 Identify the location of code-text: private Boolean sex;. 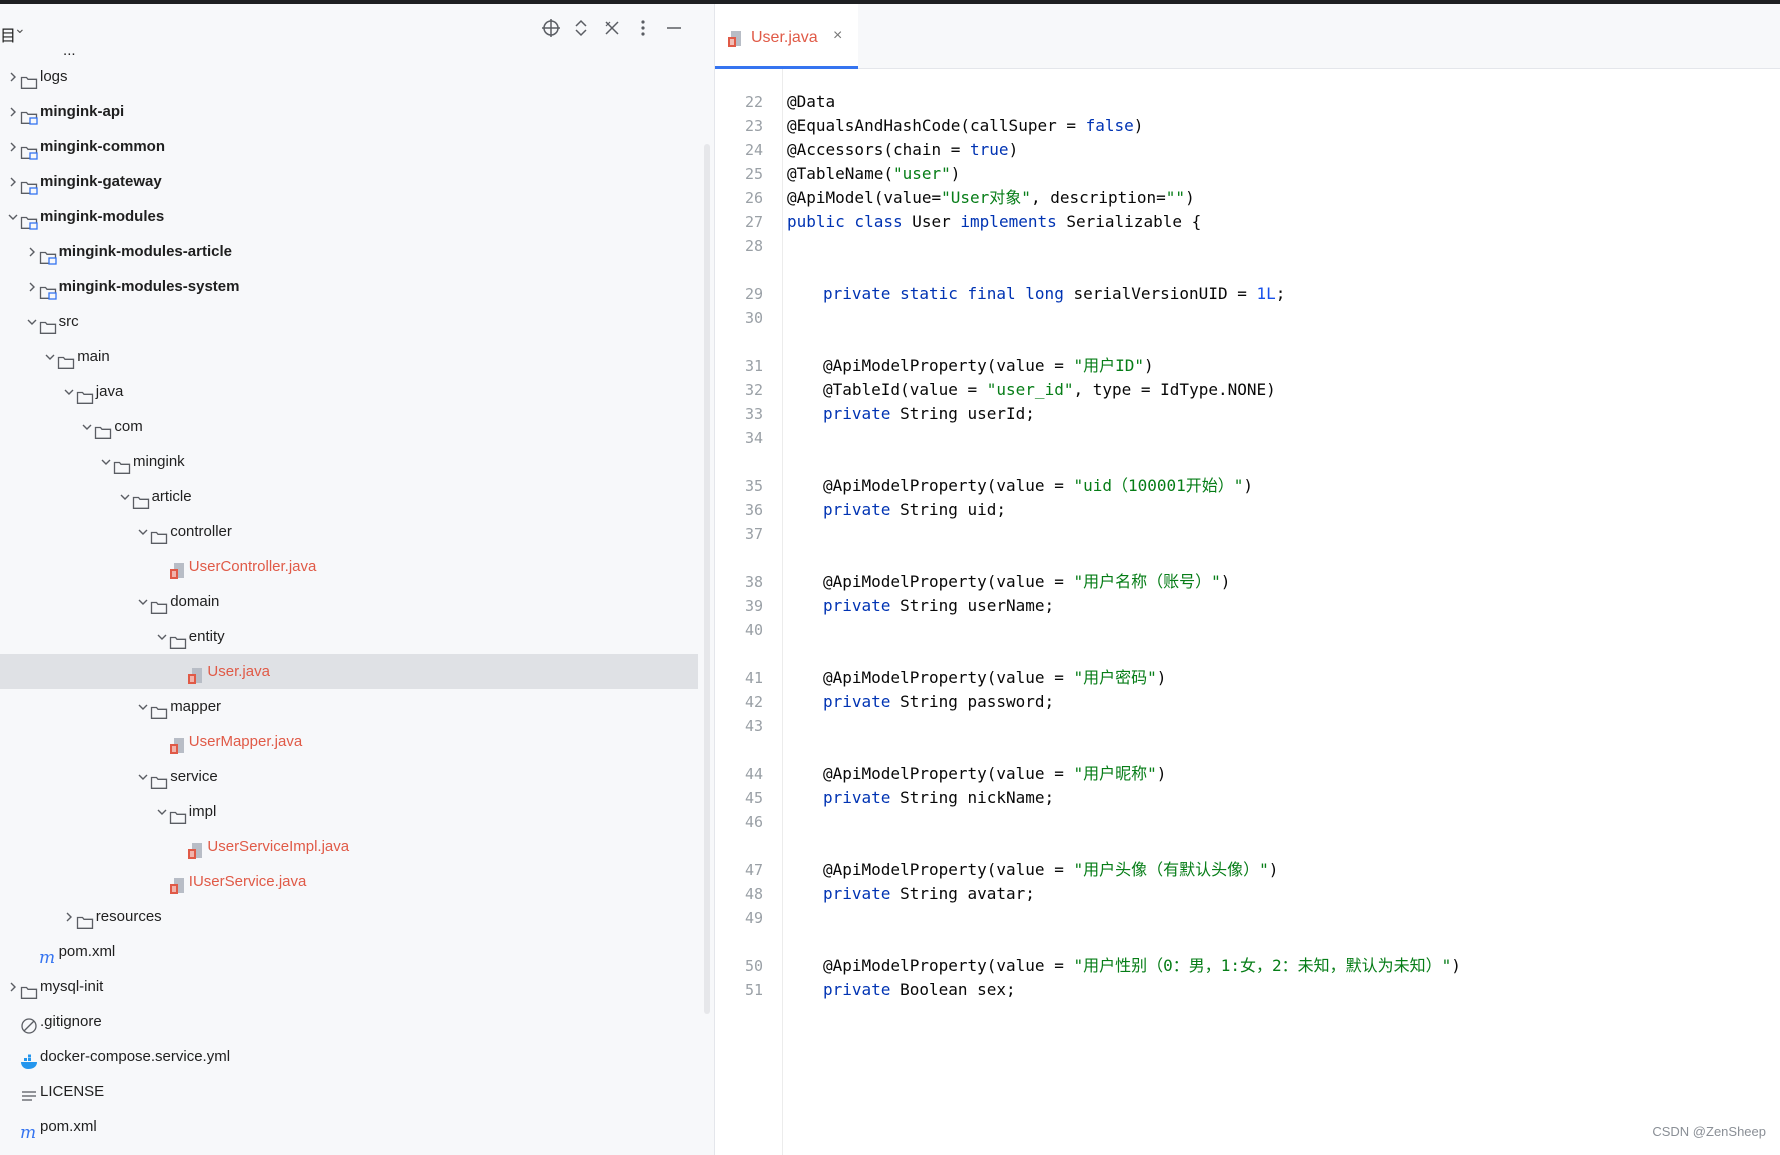
(919, 989).